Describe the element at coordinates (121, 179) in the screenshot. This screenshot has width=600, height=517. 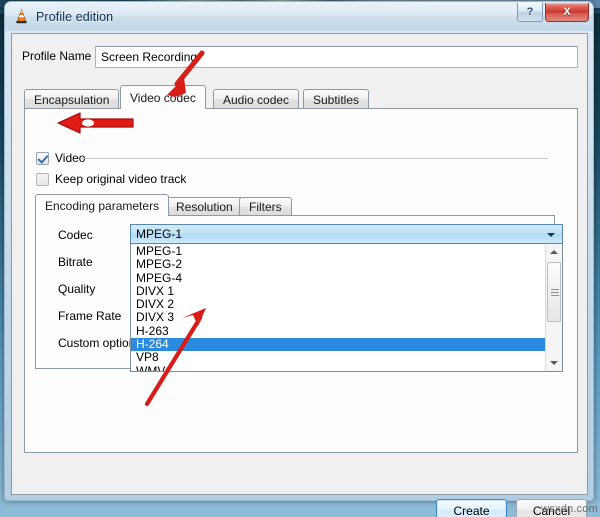
I see `keep-original-video-track-label: Keep original video track` at that location.